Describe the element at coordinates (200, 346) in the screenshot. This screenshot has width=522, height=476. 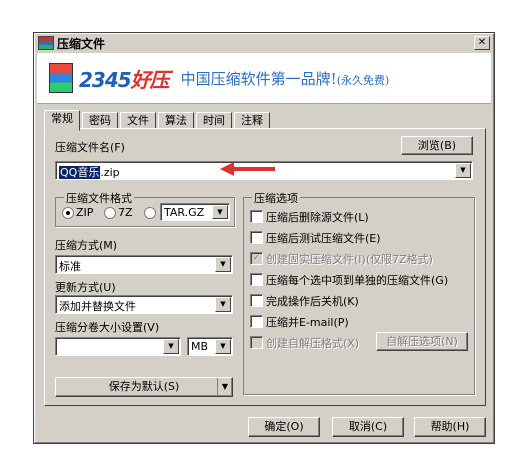
I see `split-unit-value: MB` at that location.